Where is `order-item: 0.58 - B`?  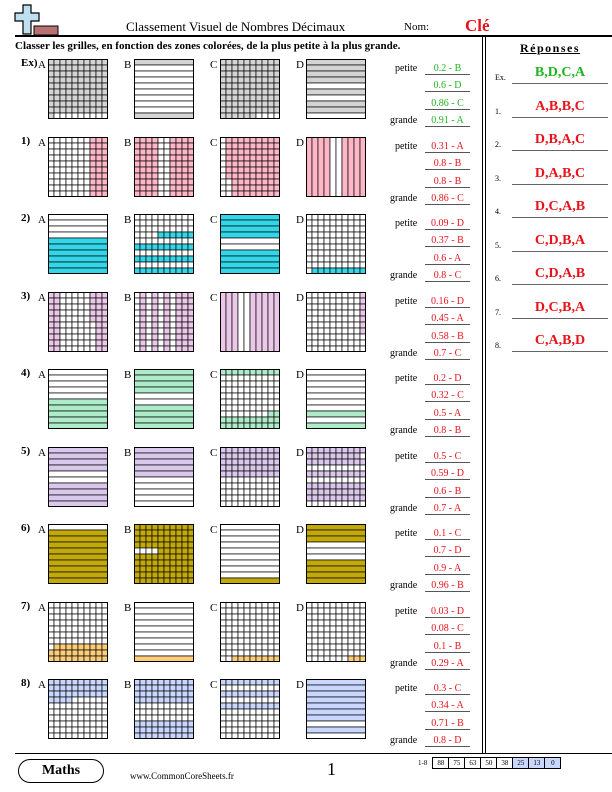
order-item: 0.58 - B is located at coordinates (439, 334).